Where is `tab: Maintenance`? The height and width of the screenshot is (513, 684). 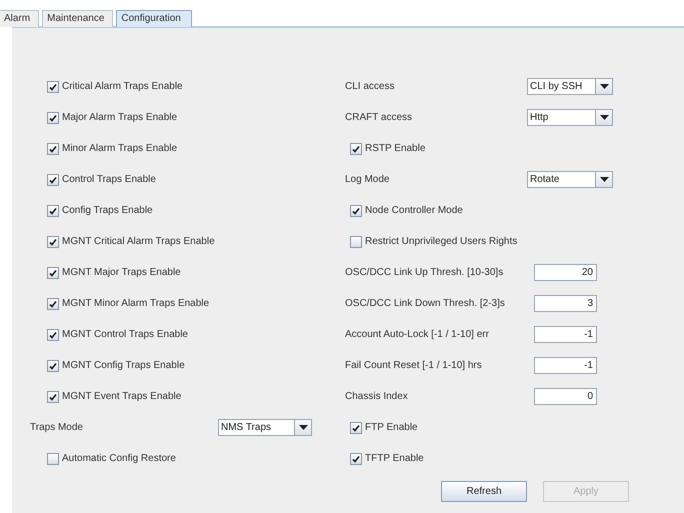
tab: Maintenance is located at coordinates (78, 18).